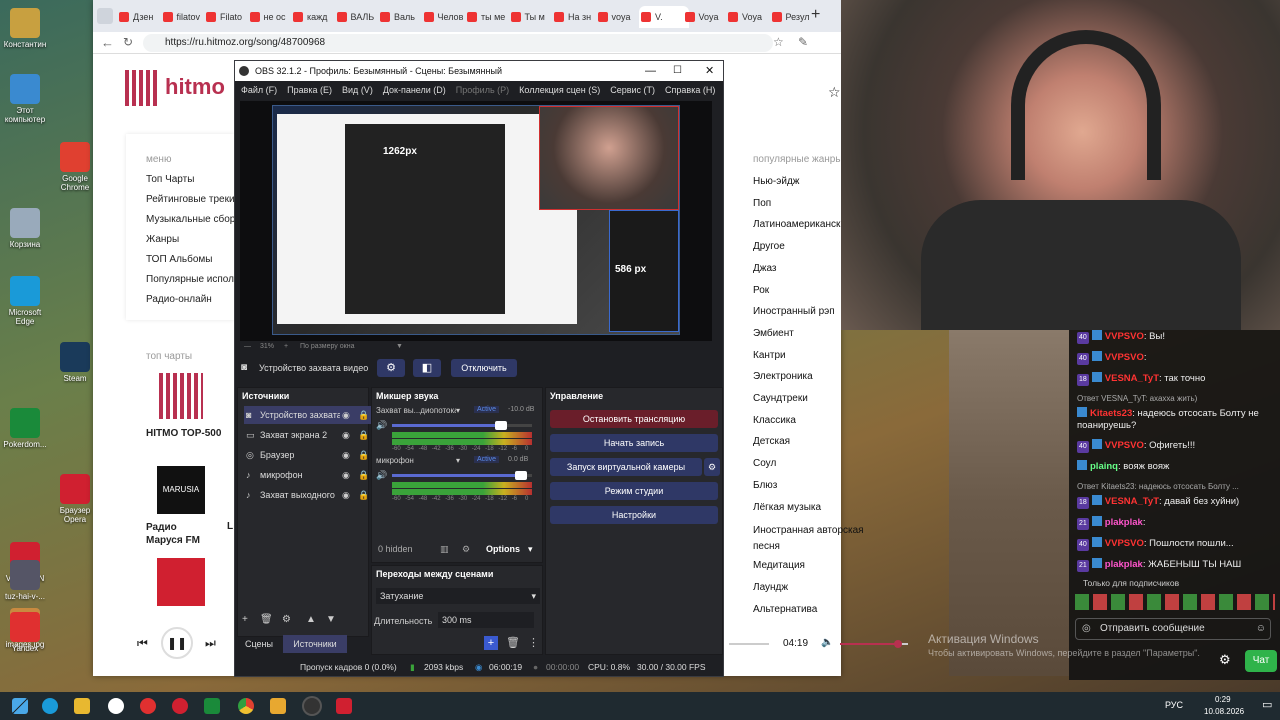 This screenshot has height=720, width=1280. Describe the element at coordinates (20, 706) in the screenshot. I see `start-icon` at that location.